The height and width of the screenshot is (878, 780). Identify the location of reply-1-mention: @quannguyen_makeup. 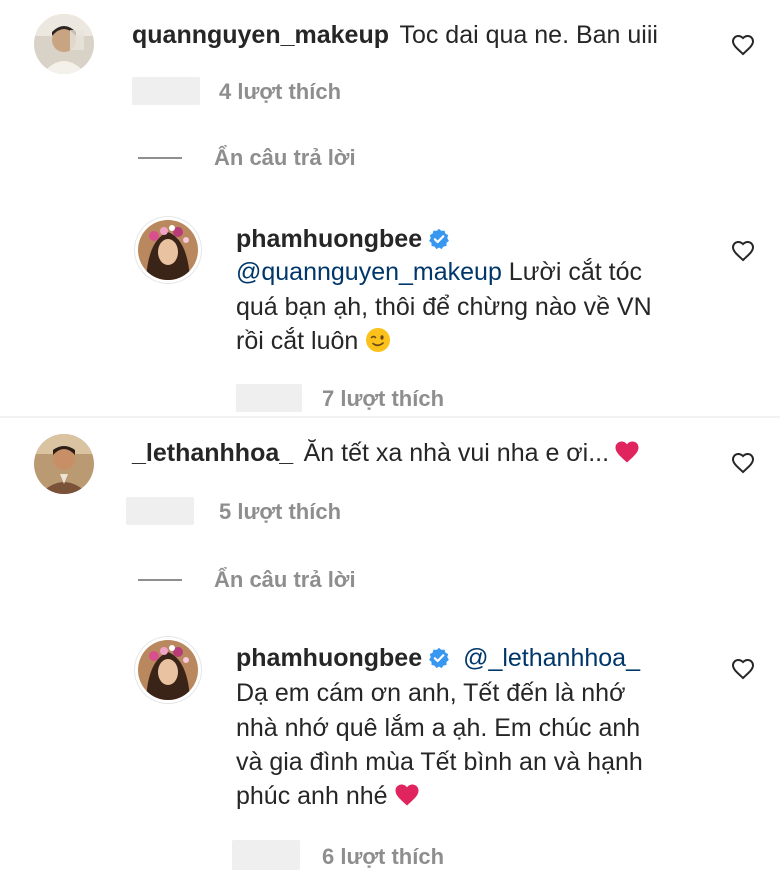
(369, 272).